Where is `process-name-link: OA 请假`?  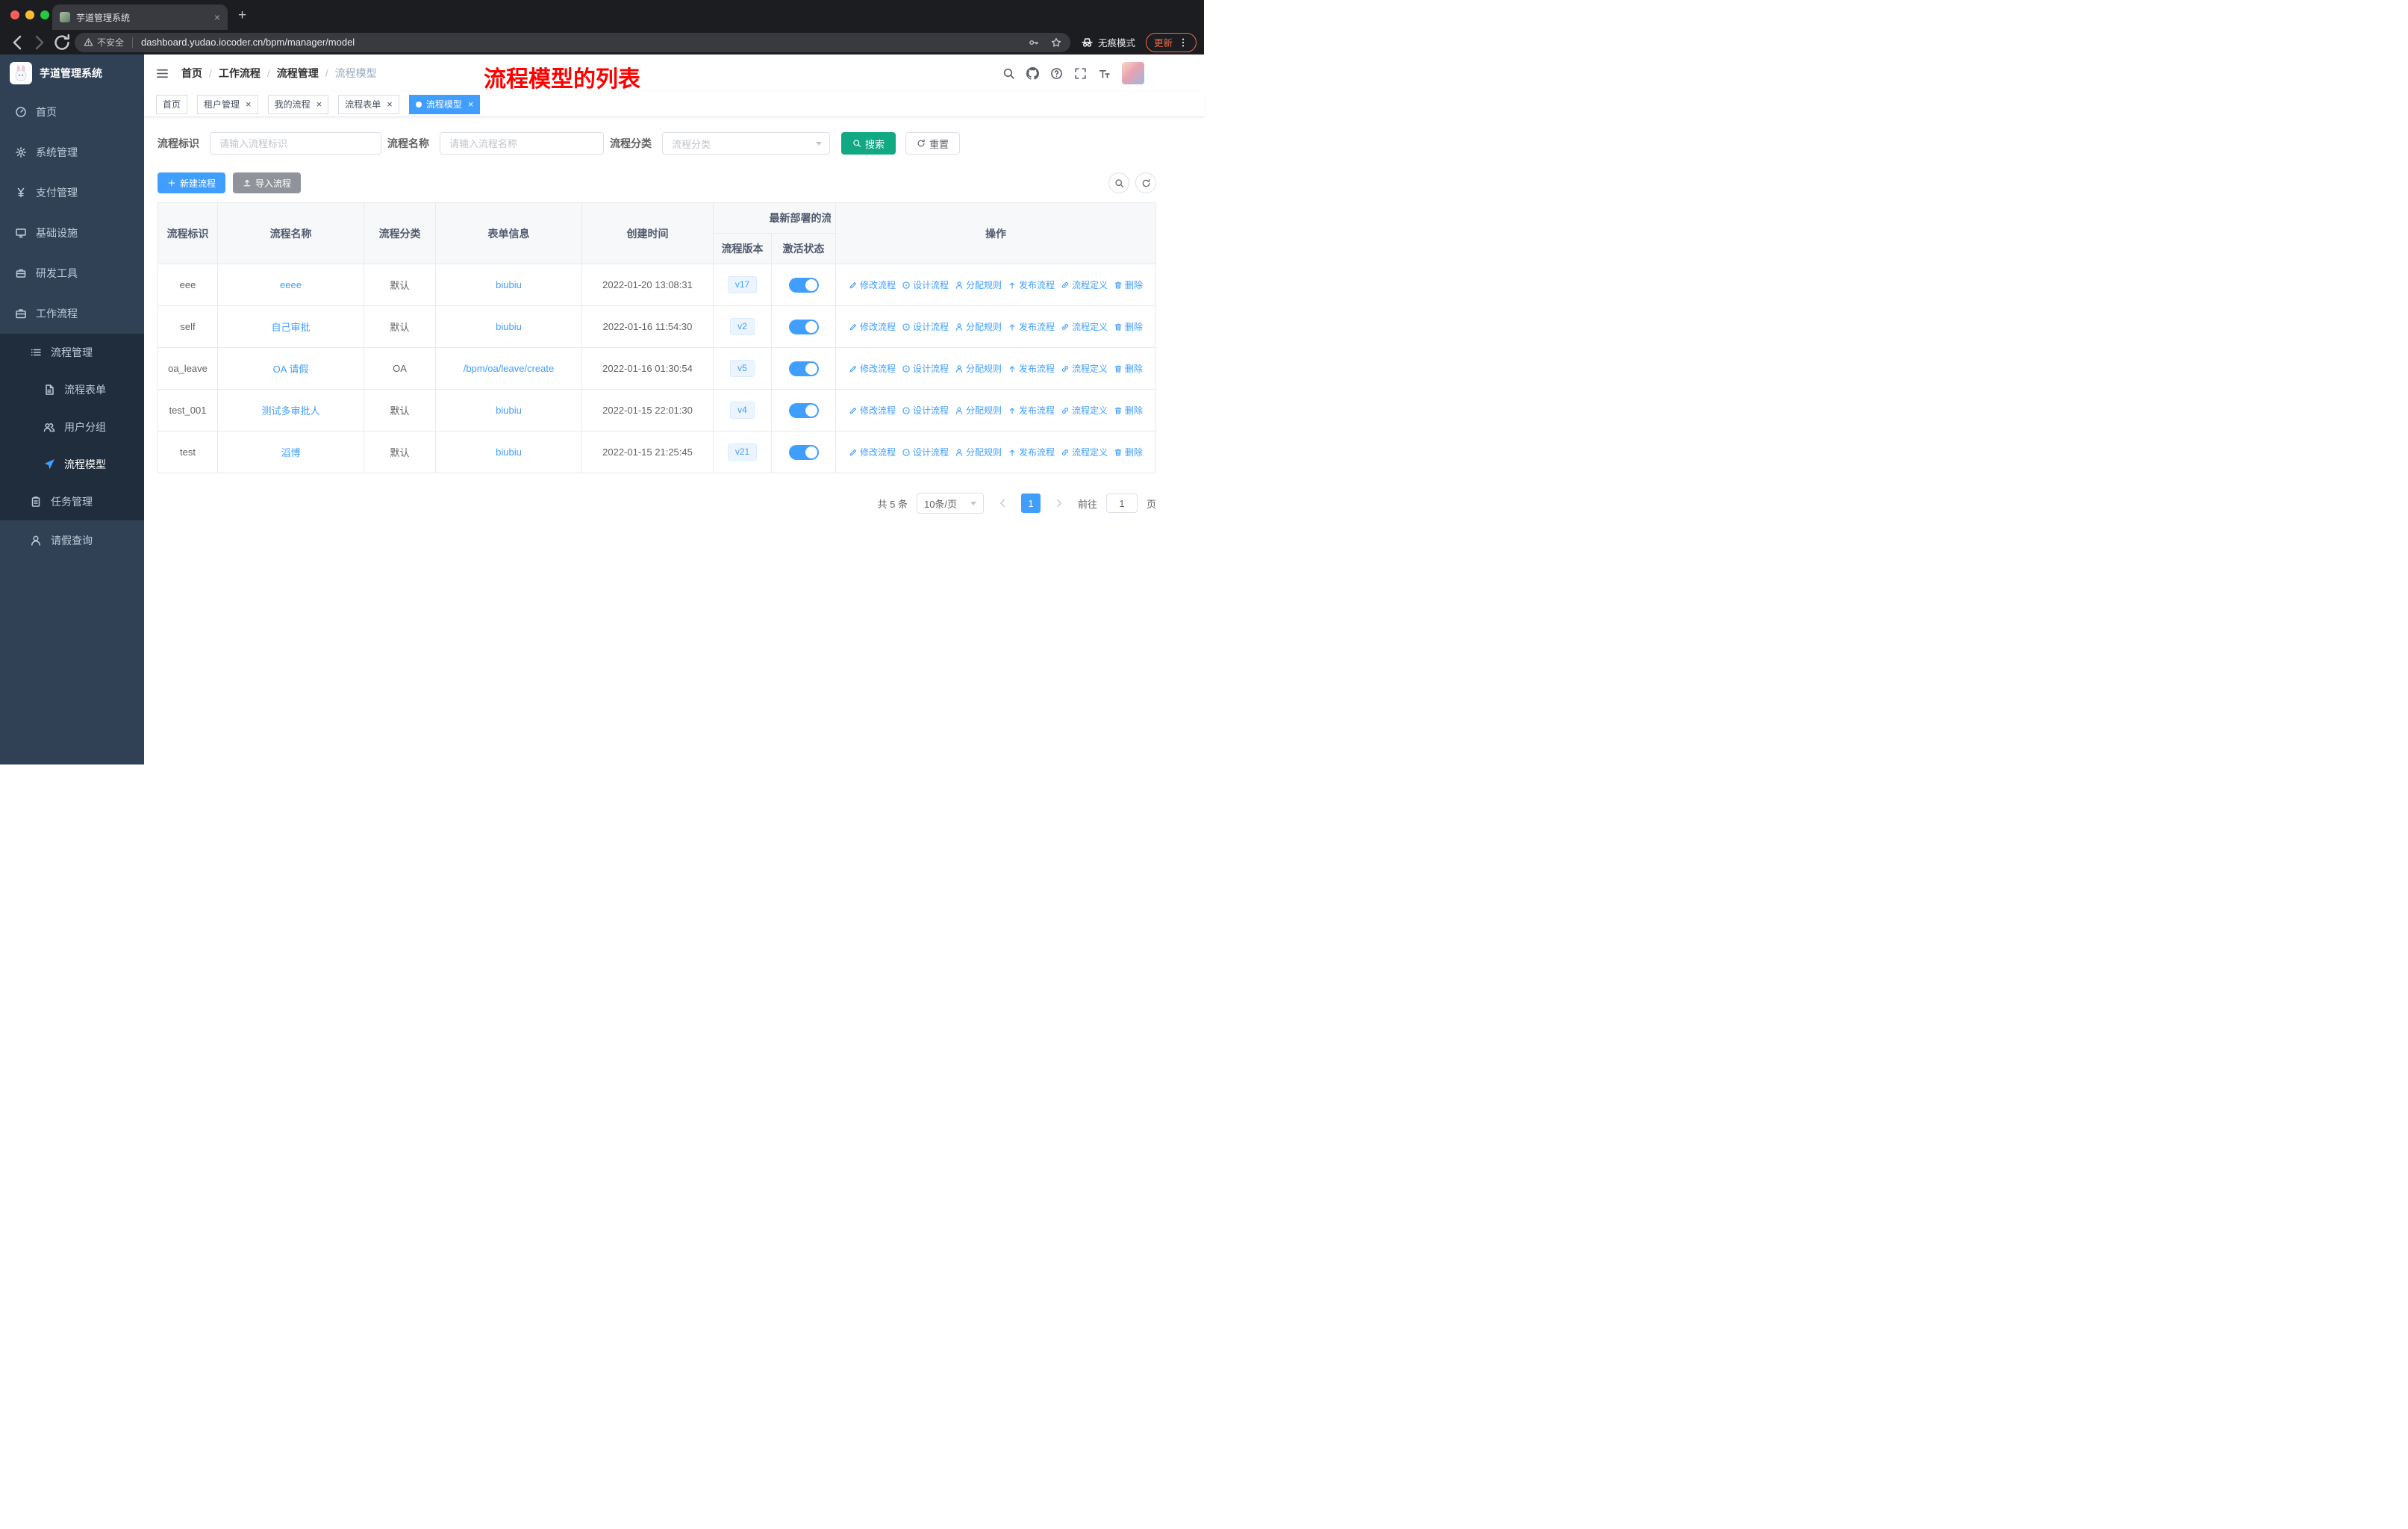
process-name-link: OA 请假 is located at coordinates (291, 369).